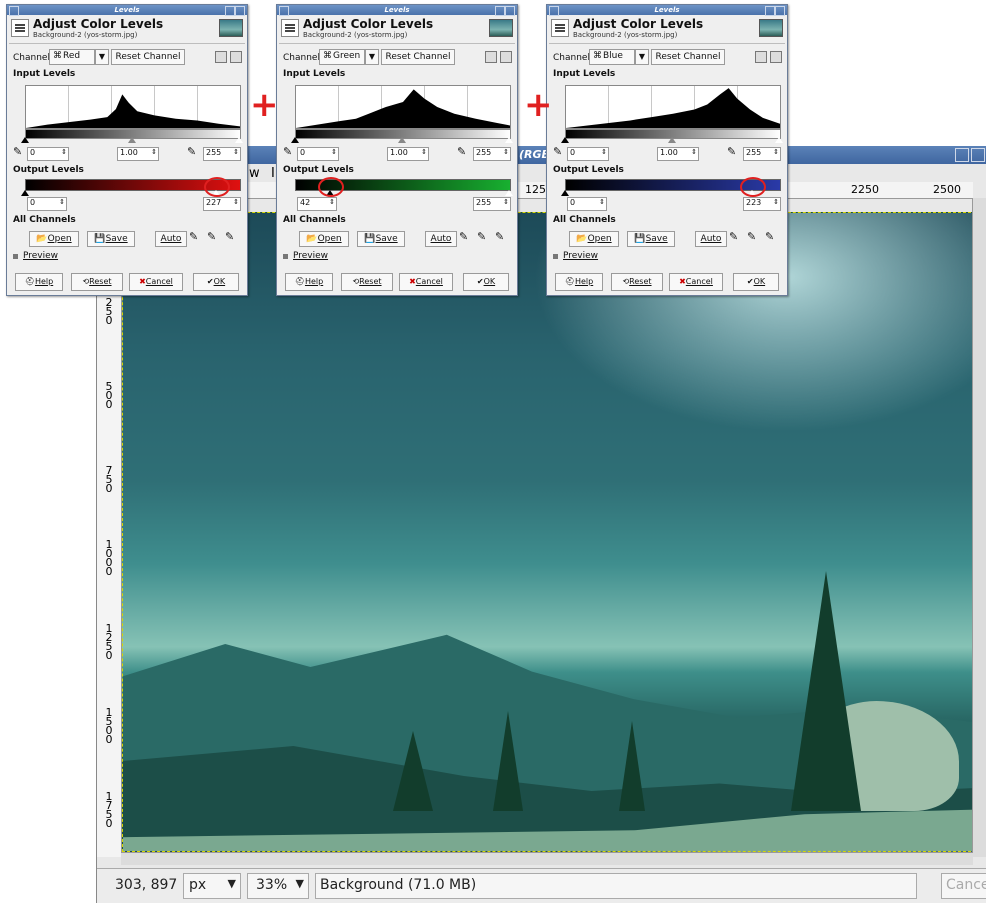 Image resolution: width=986 pixels, height=903 pixels. I want to click on linear-histogram-icon, so click(221, 57).